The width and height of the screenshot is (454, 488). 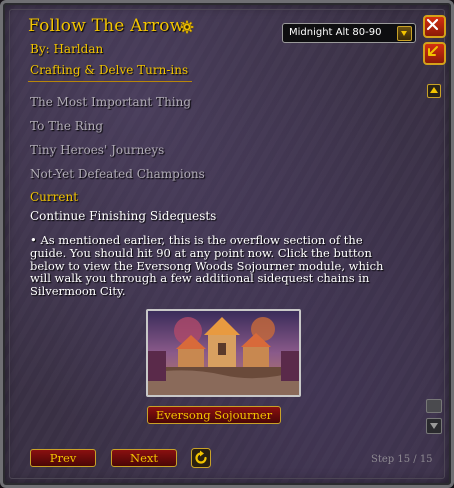 What do you see at coordinates (144, 458) in the screenshot?
I see `next-button: Next` at bounding box center [144, 458].